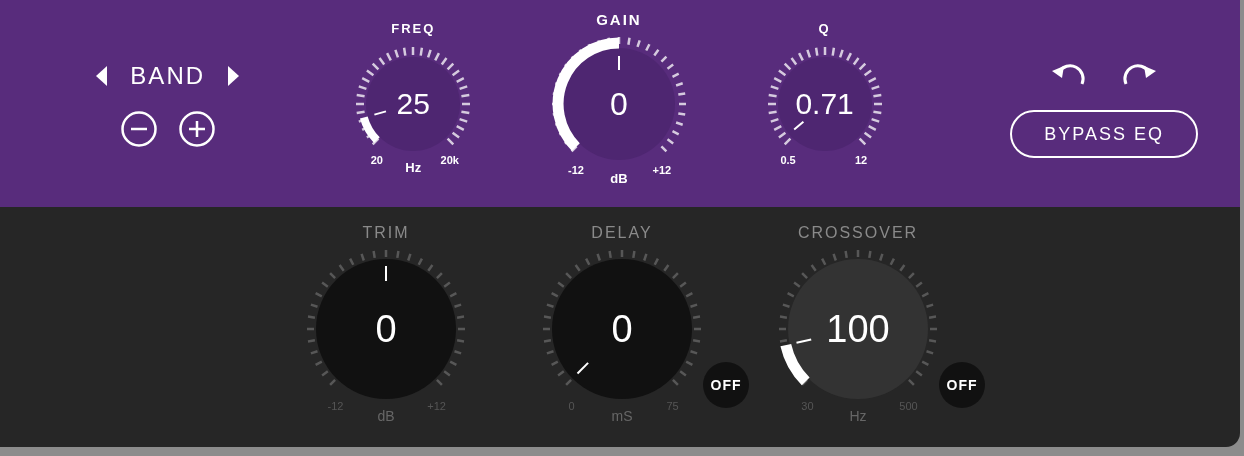 This screenshot has height=456, width=1244. What do you see at coordinates (386, 233) in the screenshot?
I see `knob-title: TRIM` at bounding box center [386, 233].